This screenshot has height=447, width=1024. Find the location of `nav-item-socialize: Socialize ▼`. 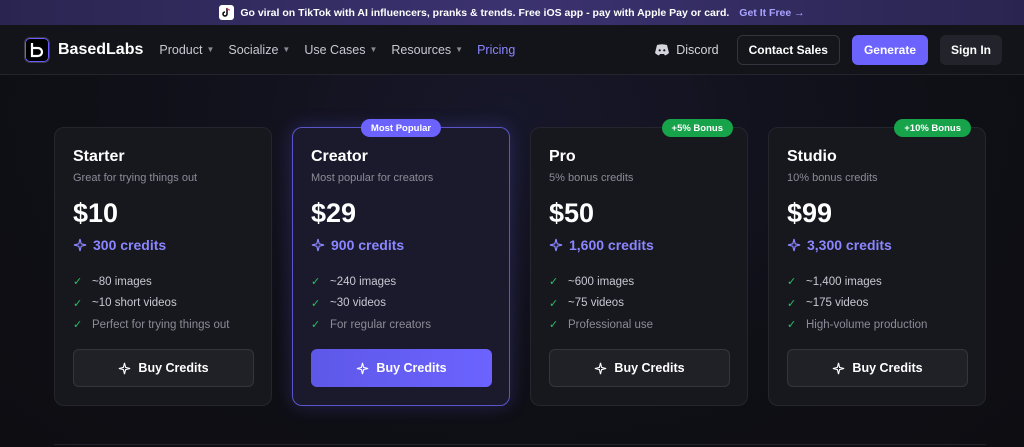

nav-item-socialize: Socialize ▼ is located at coordinates (259, 50).